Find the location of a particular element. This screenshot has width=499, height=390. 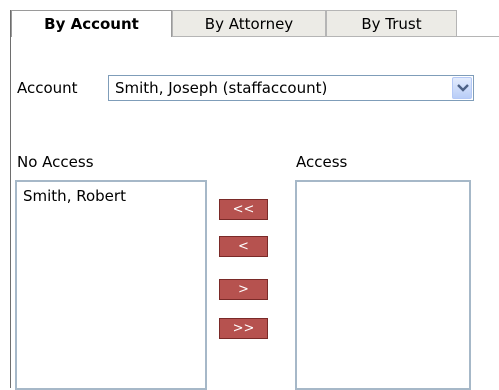

dropdown-arrow-button is located at coordinates (462, 88).